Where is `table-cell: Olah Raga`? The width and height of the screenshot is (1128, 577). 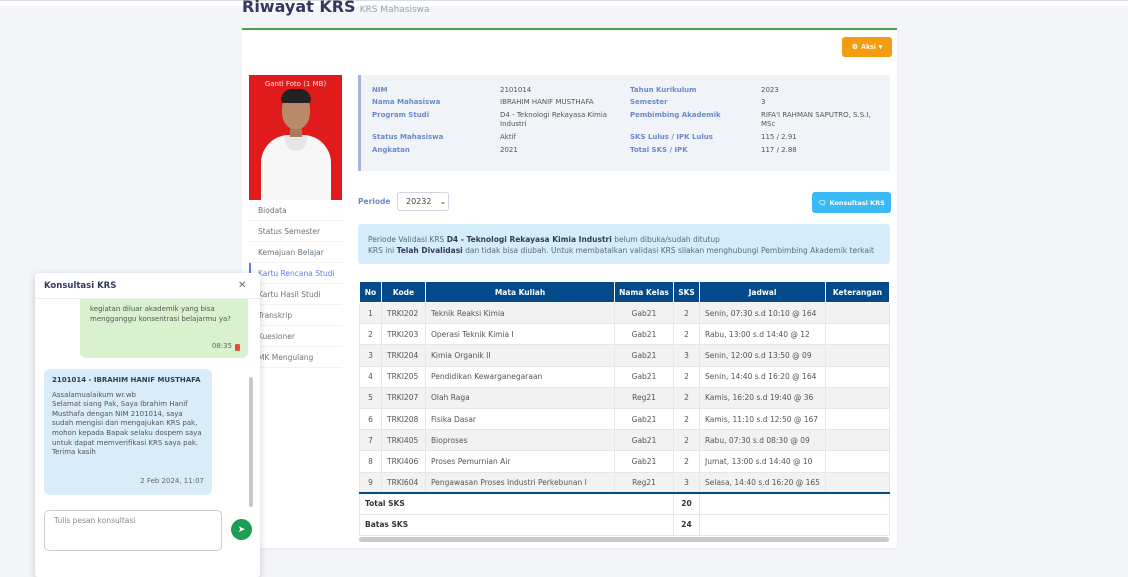
table-cell: Olah Raga is located at coordinates (520, 397).